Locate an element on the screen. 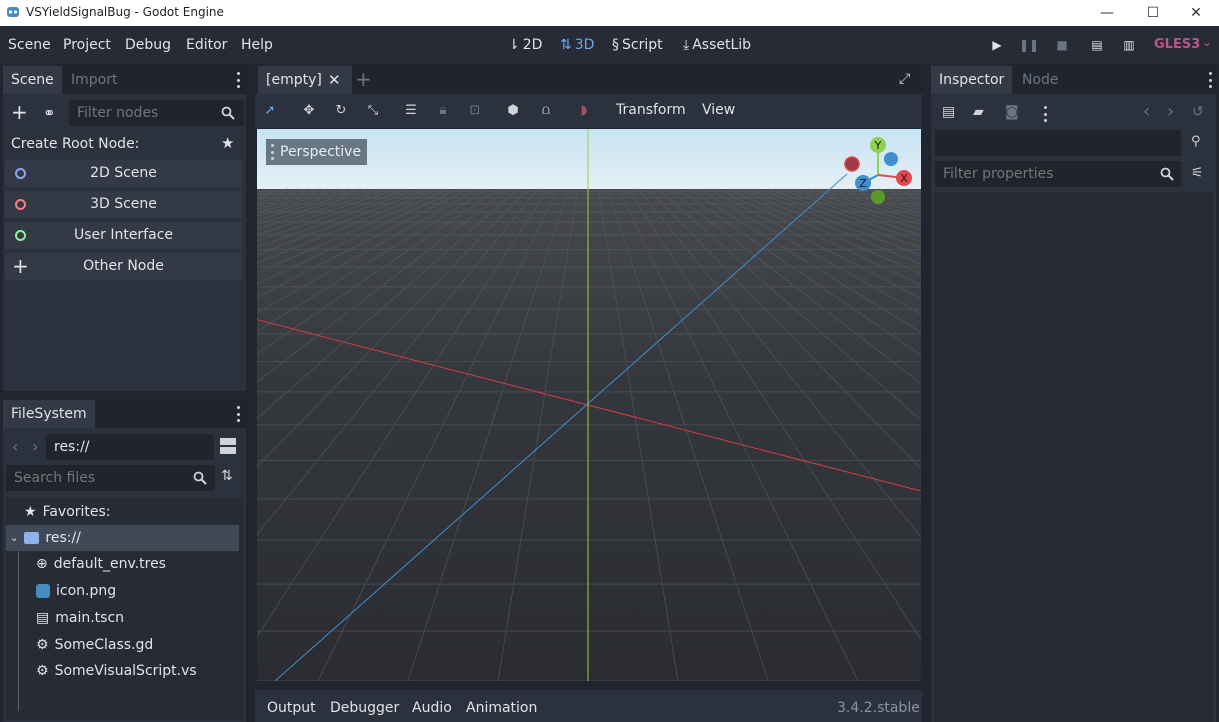 Image resolution: width=1219 pixels, height=722 pixels. view-menu: View is located at coordinates (718, 110).